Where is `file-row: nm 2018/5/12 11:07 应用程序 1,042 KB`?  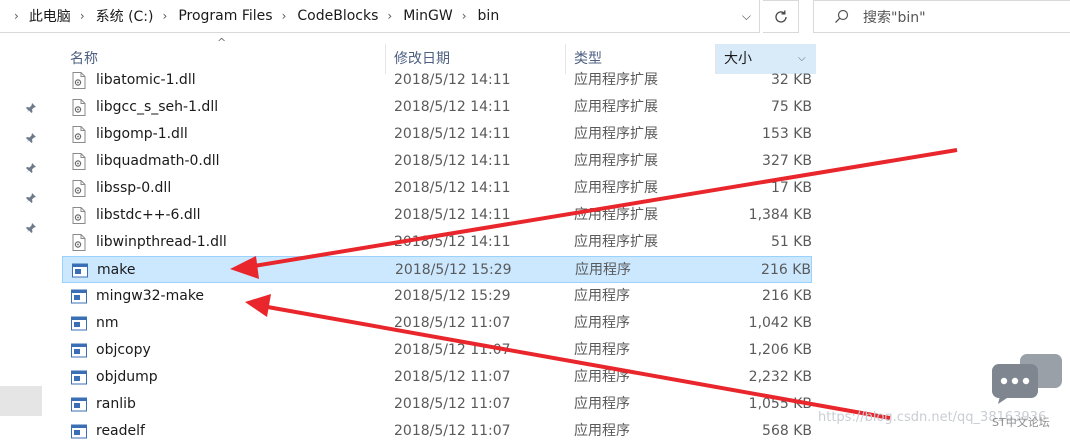
file-row: nm 2018/5/12 11:07 应用程序 1,042 KB is located at coordinates (437, 323).